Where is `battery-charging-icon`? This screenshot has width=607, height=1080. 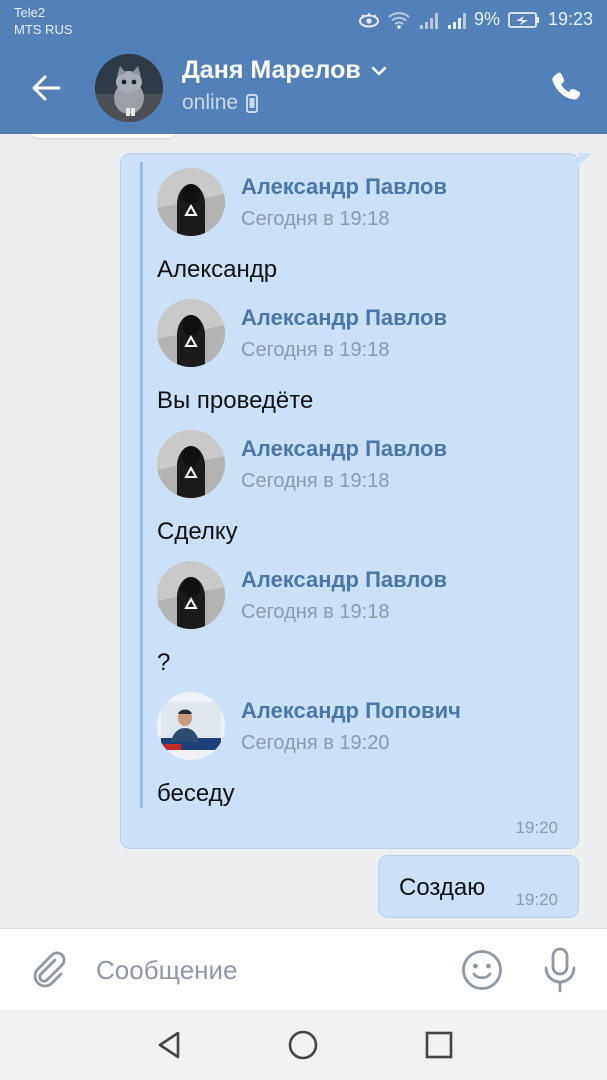
battery-charging-icon is located at coordinates (524, 20).